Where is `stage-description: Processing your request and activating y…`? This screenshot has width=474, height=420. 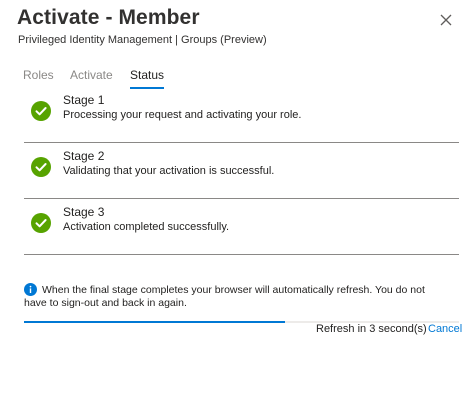 stage-description: Processing your request and activating y… is located at coordinates (182, 115).